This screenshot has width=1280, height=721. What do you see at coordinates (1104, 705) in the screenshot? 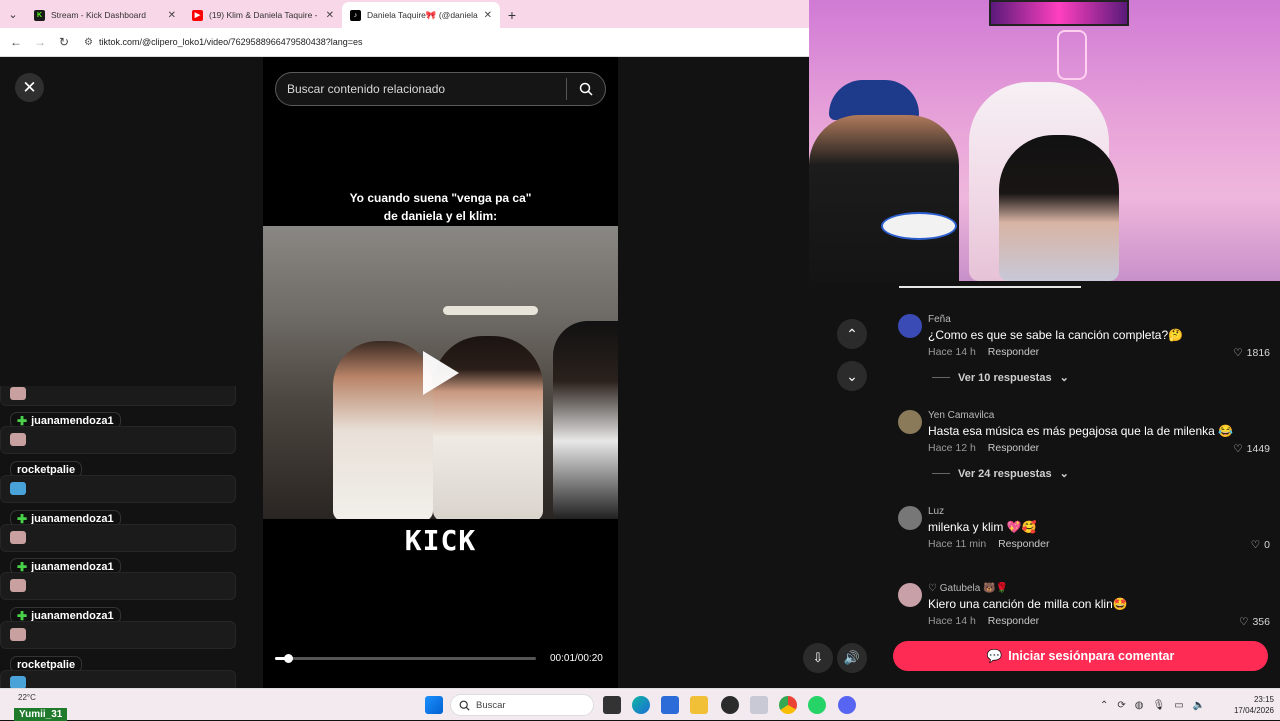
I see `chevron-up-icon: ⌃` at bounding box center [1104, 705].